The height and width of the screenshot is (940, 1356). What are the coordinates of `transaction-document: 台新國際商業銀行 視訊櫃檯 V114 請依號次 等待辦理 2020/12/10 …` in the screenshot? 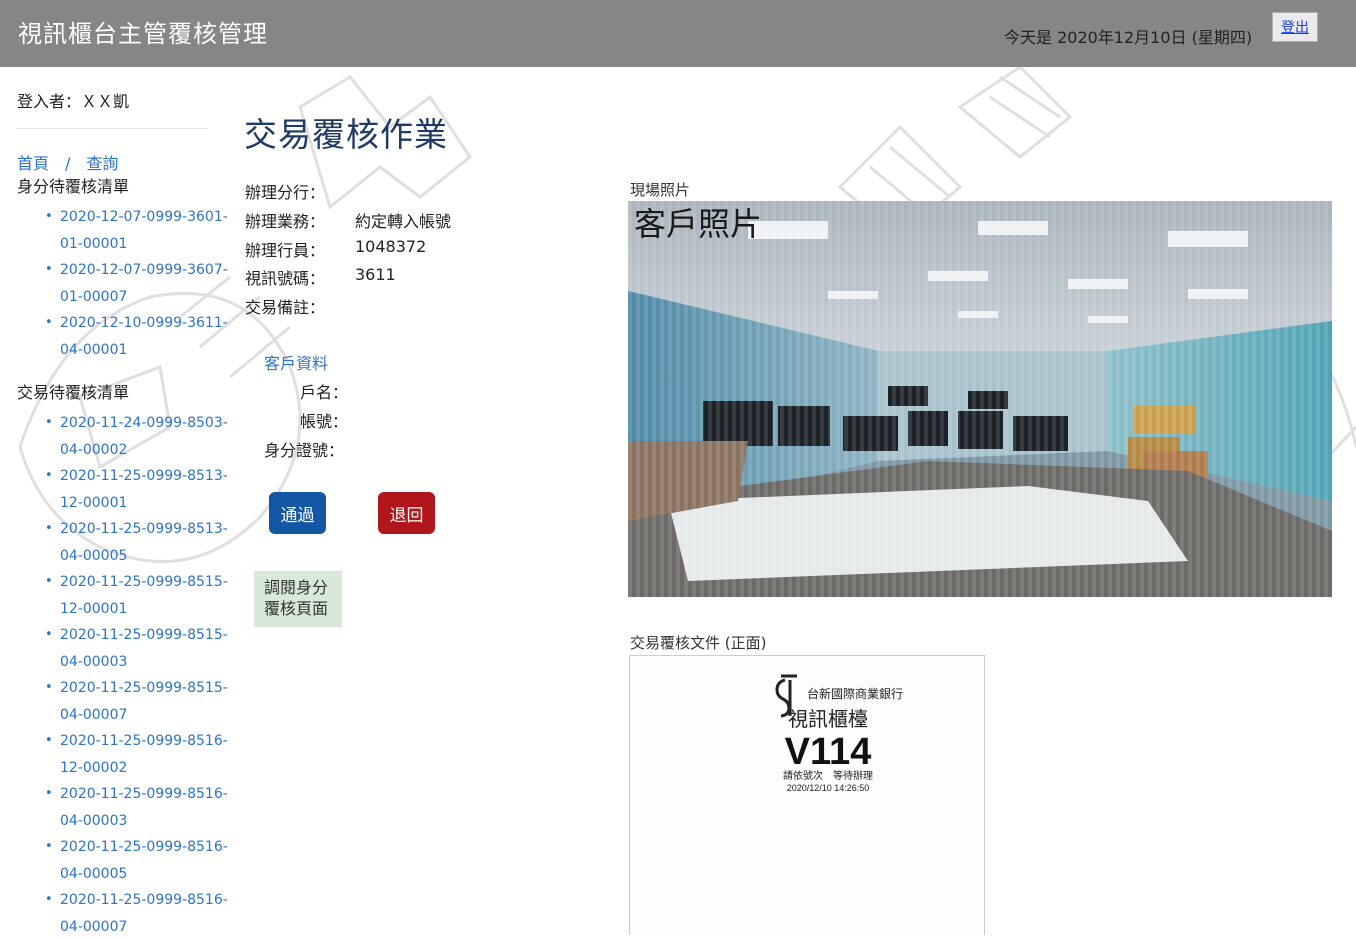 It's located at (807, 795).